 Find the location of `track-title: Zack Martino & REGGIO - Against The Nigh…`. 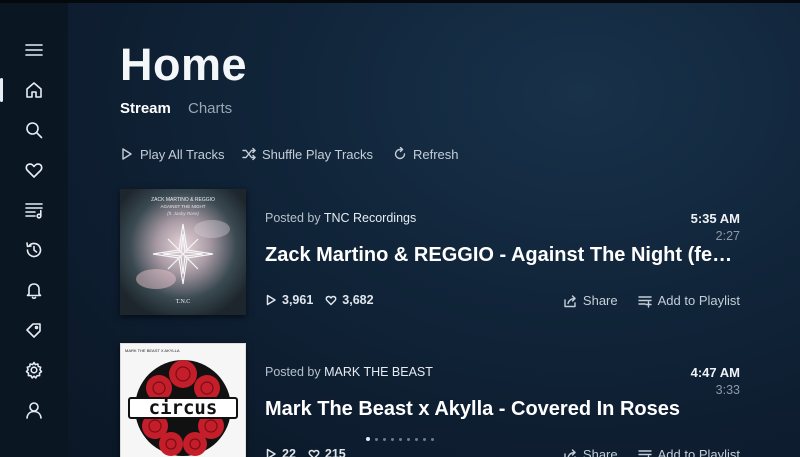

track-title: Zack Martino & REGGIO - Against The Nigh… is located at coordinates (502, 255).